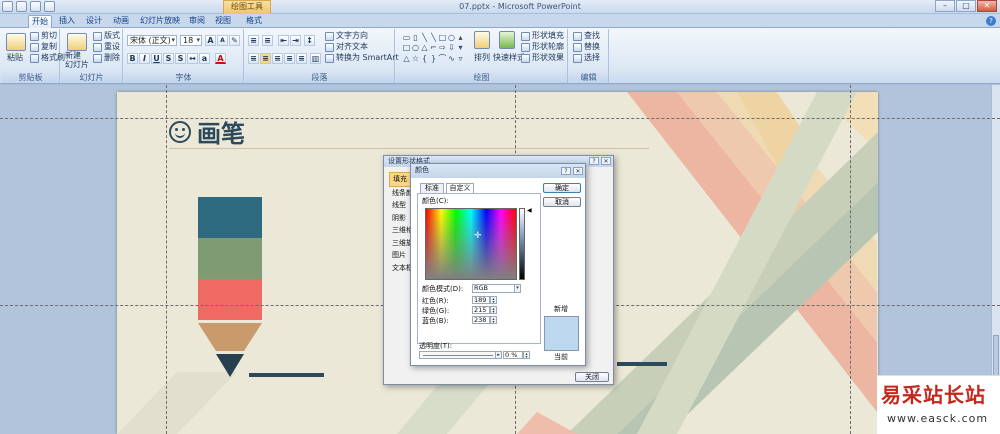 The height and width of the screenshot is (434, 1000). I want to click on help-icon: ?, so click(991, 21).